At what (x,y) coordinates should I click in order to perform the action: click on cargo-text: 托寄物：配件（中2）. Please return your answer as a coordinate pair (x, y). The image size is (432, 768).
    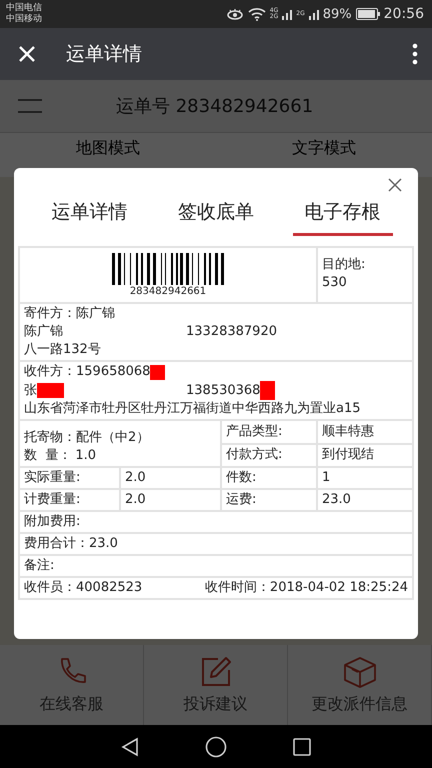
    Looking at the image, I should click on (87, 438).